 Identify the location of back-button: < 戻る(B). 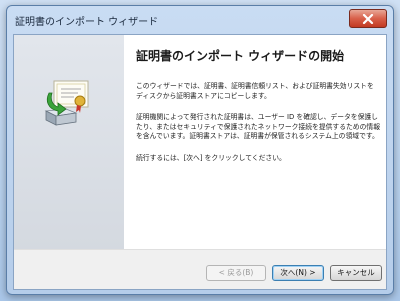
(236, 273).